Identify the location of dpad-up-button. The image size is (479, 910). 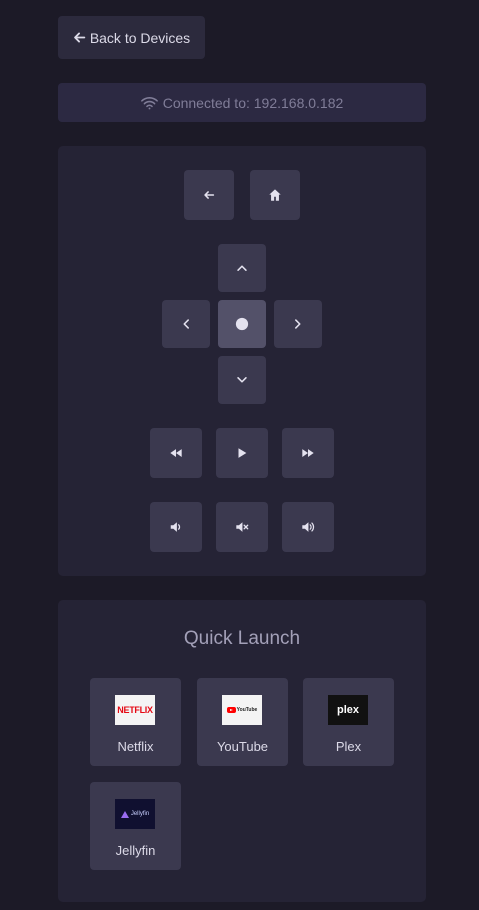
(242, 268).